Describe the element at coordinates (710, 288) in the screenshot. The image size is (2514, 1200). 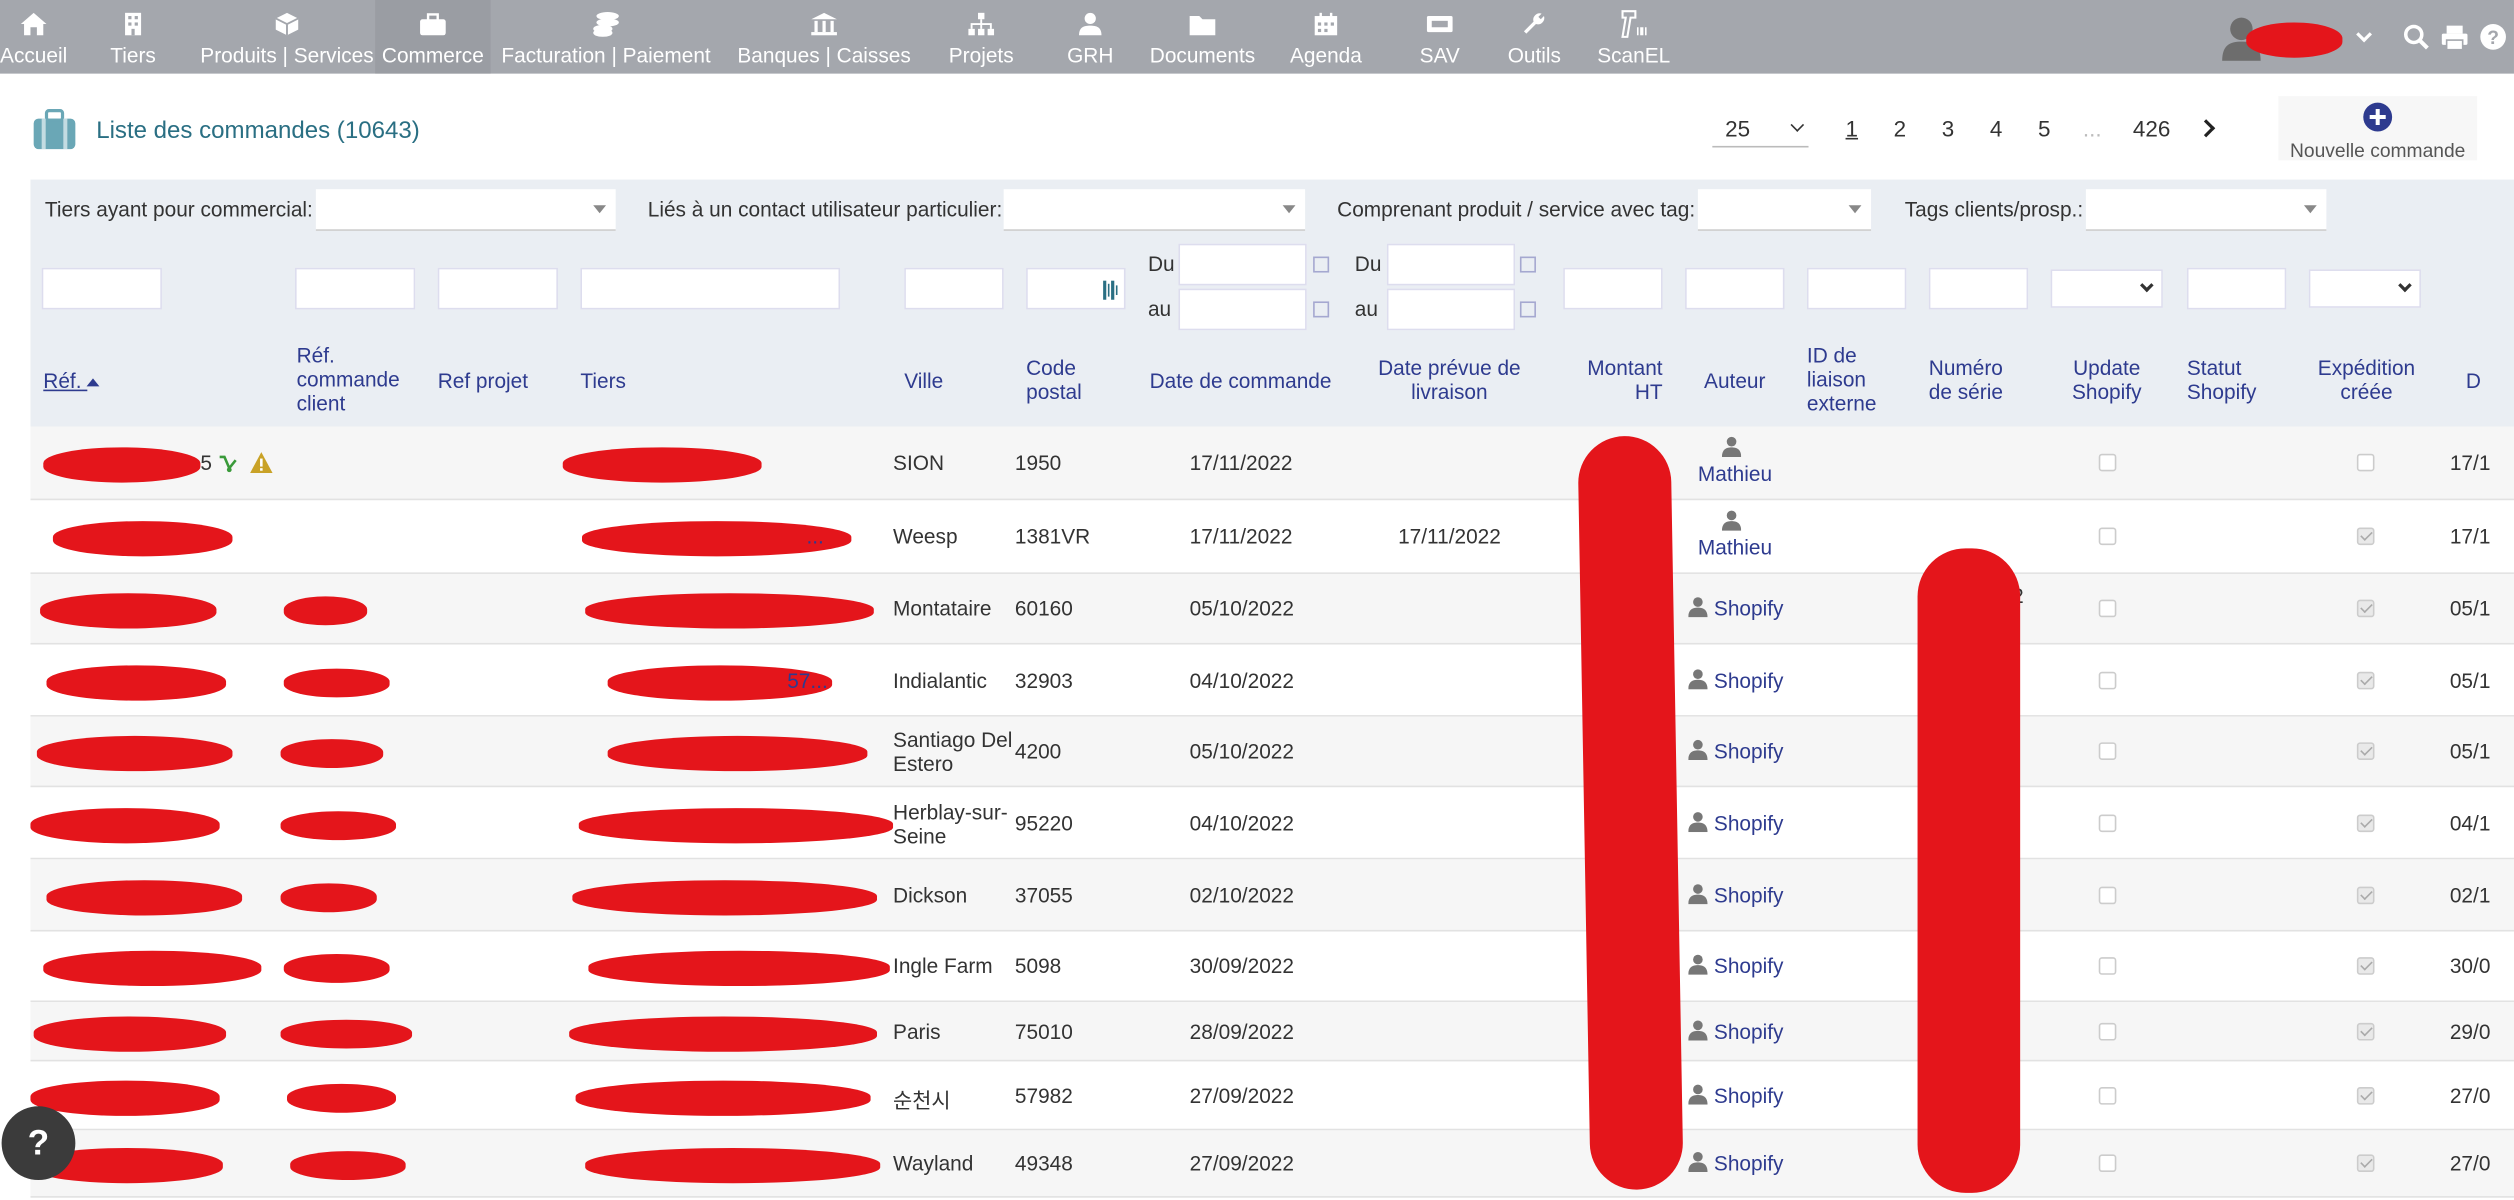
I see `search-tiers-input` at that location.